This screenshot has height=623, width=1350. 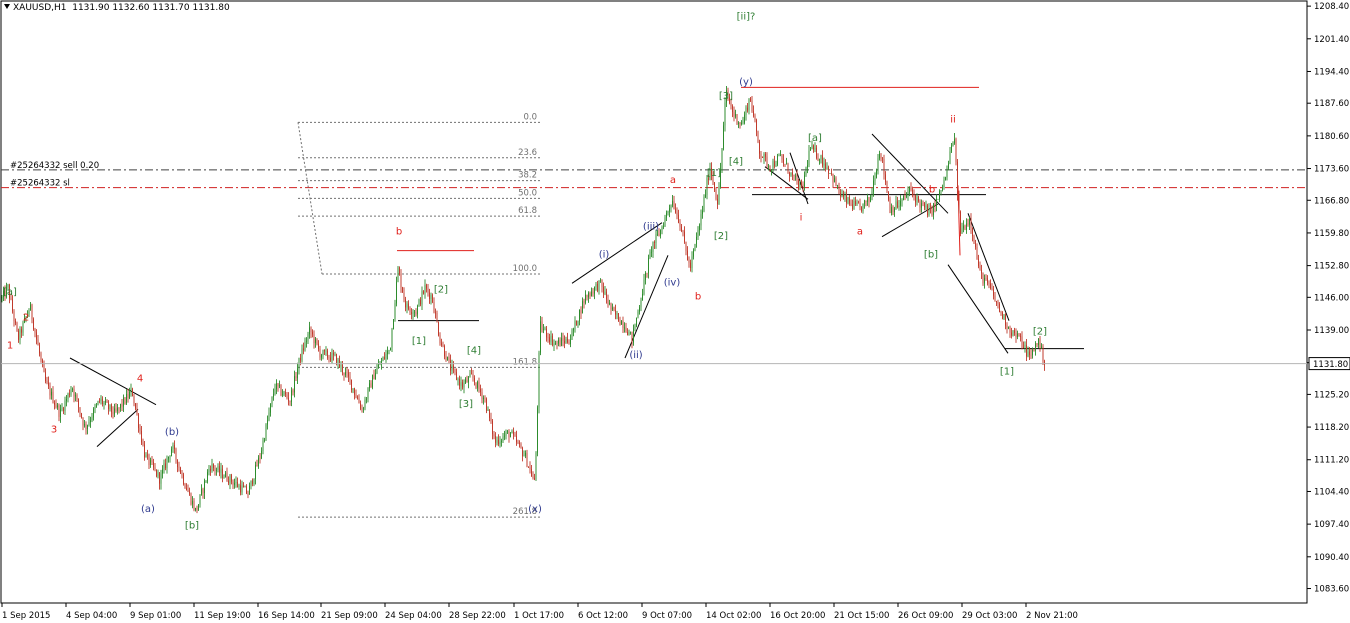 What do you see at coordinates (474, 350) in the screenshot?
I see `wave-label: [4]` at bounding box center [474, 350].